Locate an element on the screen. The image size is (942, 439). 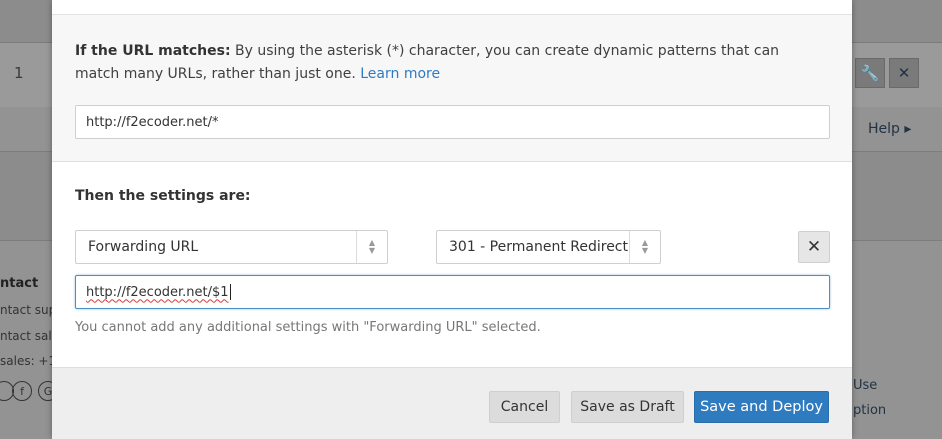
background-footer-link: Use is located at coordinates (865, 385).